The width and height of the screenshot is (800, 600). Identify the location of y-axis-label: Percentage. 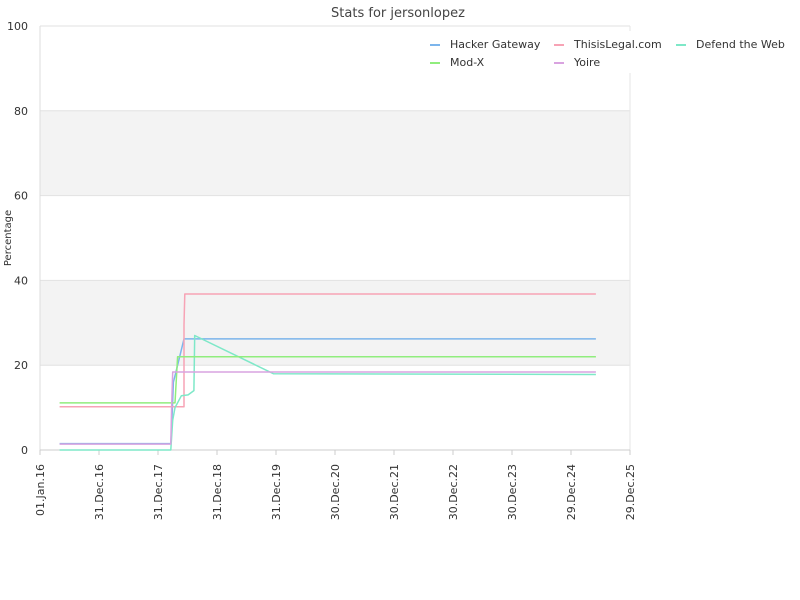
(8, 238).